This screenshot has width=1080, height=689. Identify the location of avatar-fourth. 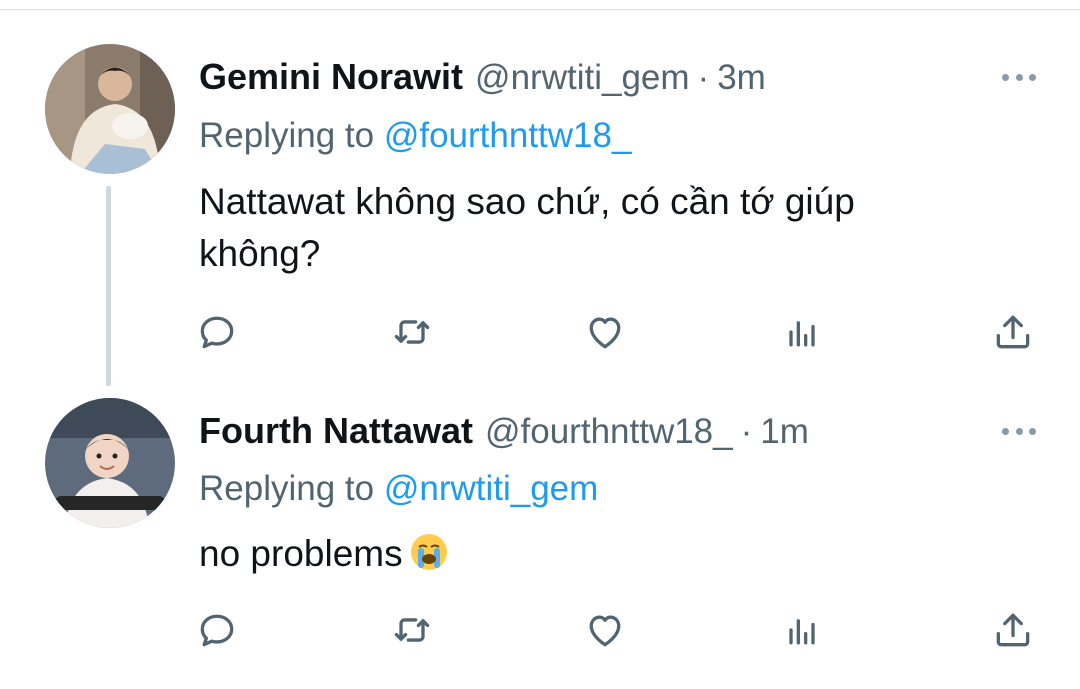
(110, 463).